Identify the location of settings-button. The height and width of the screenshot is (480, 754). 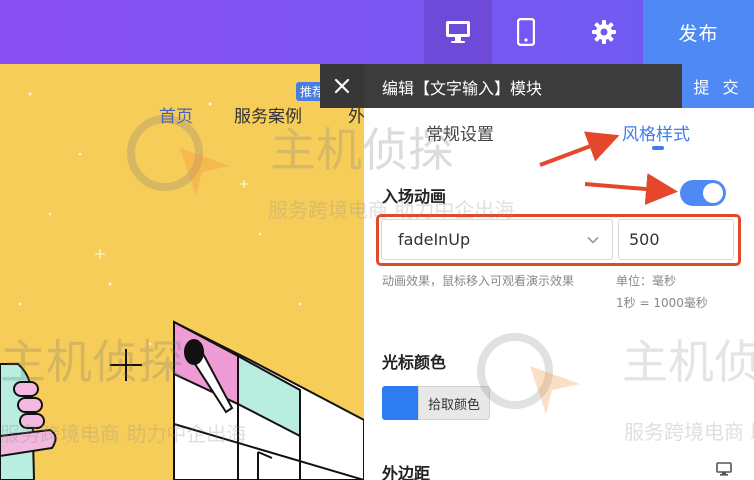
(603, 32).